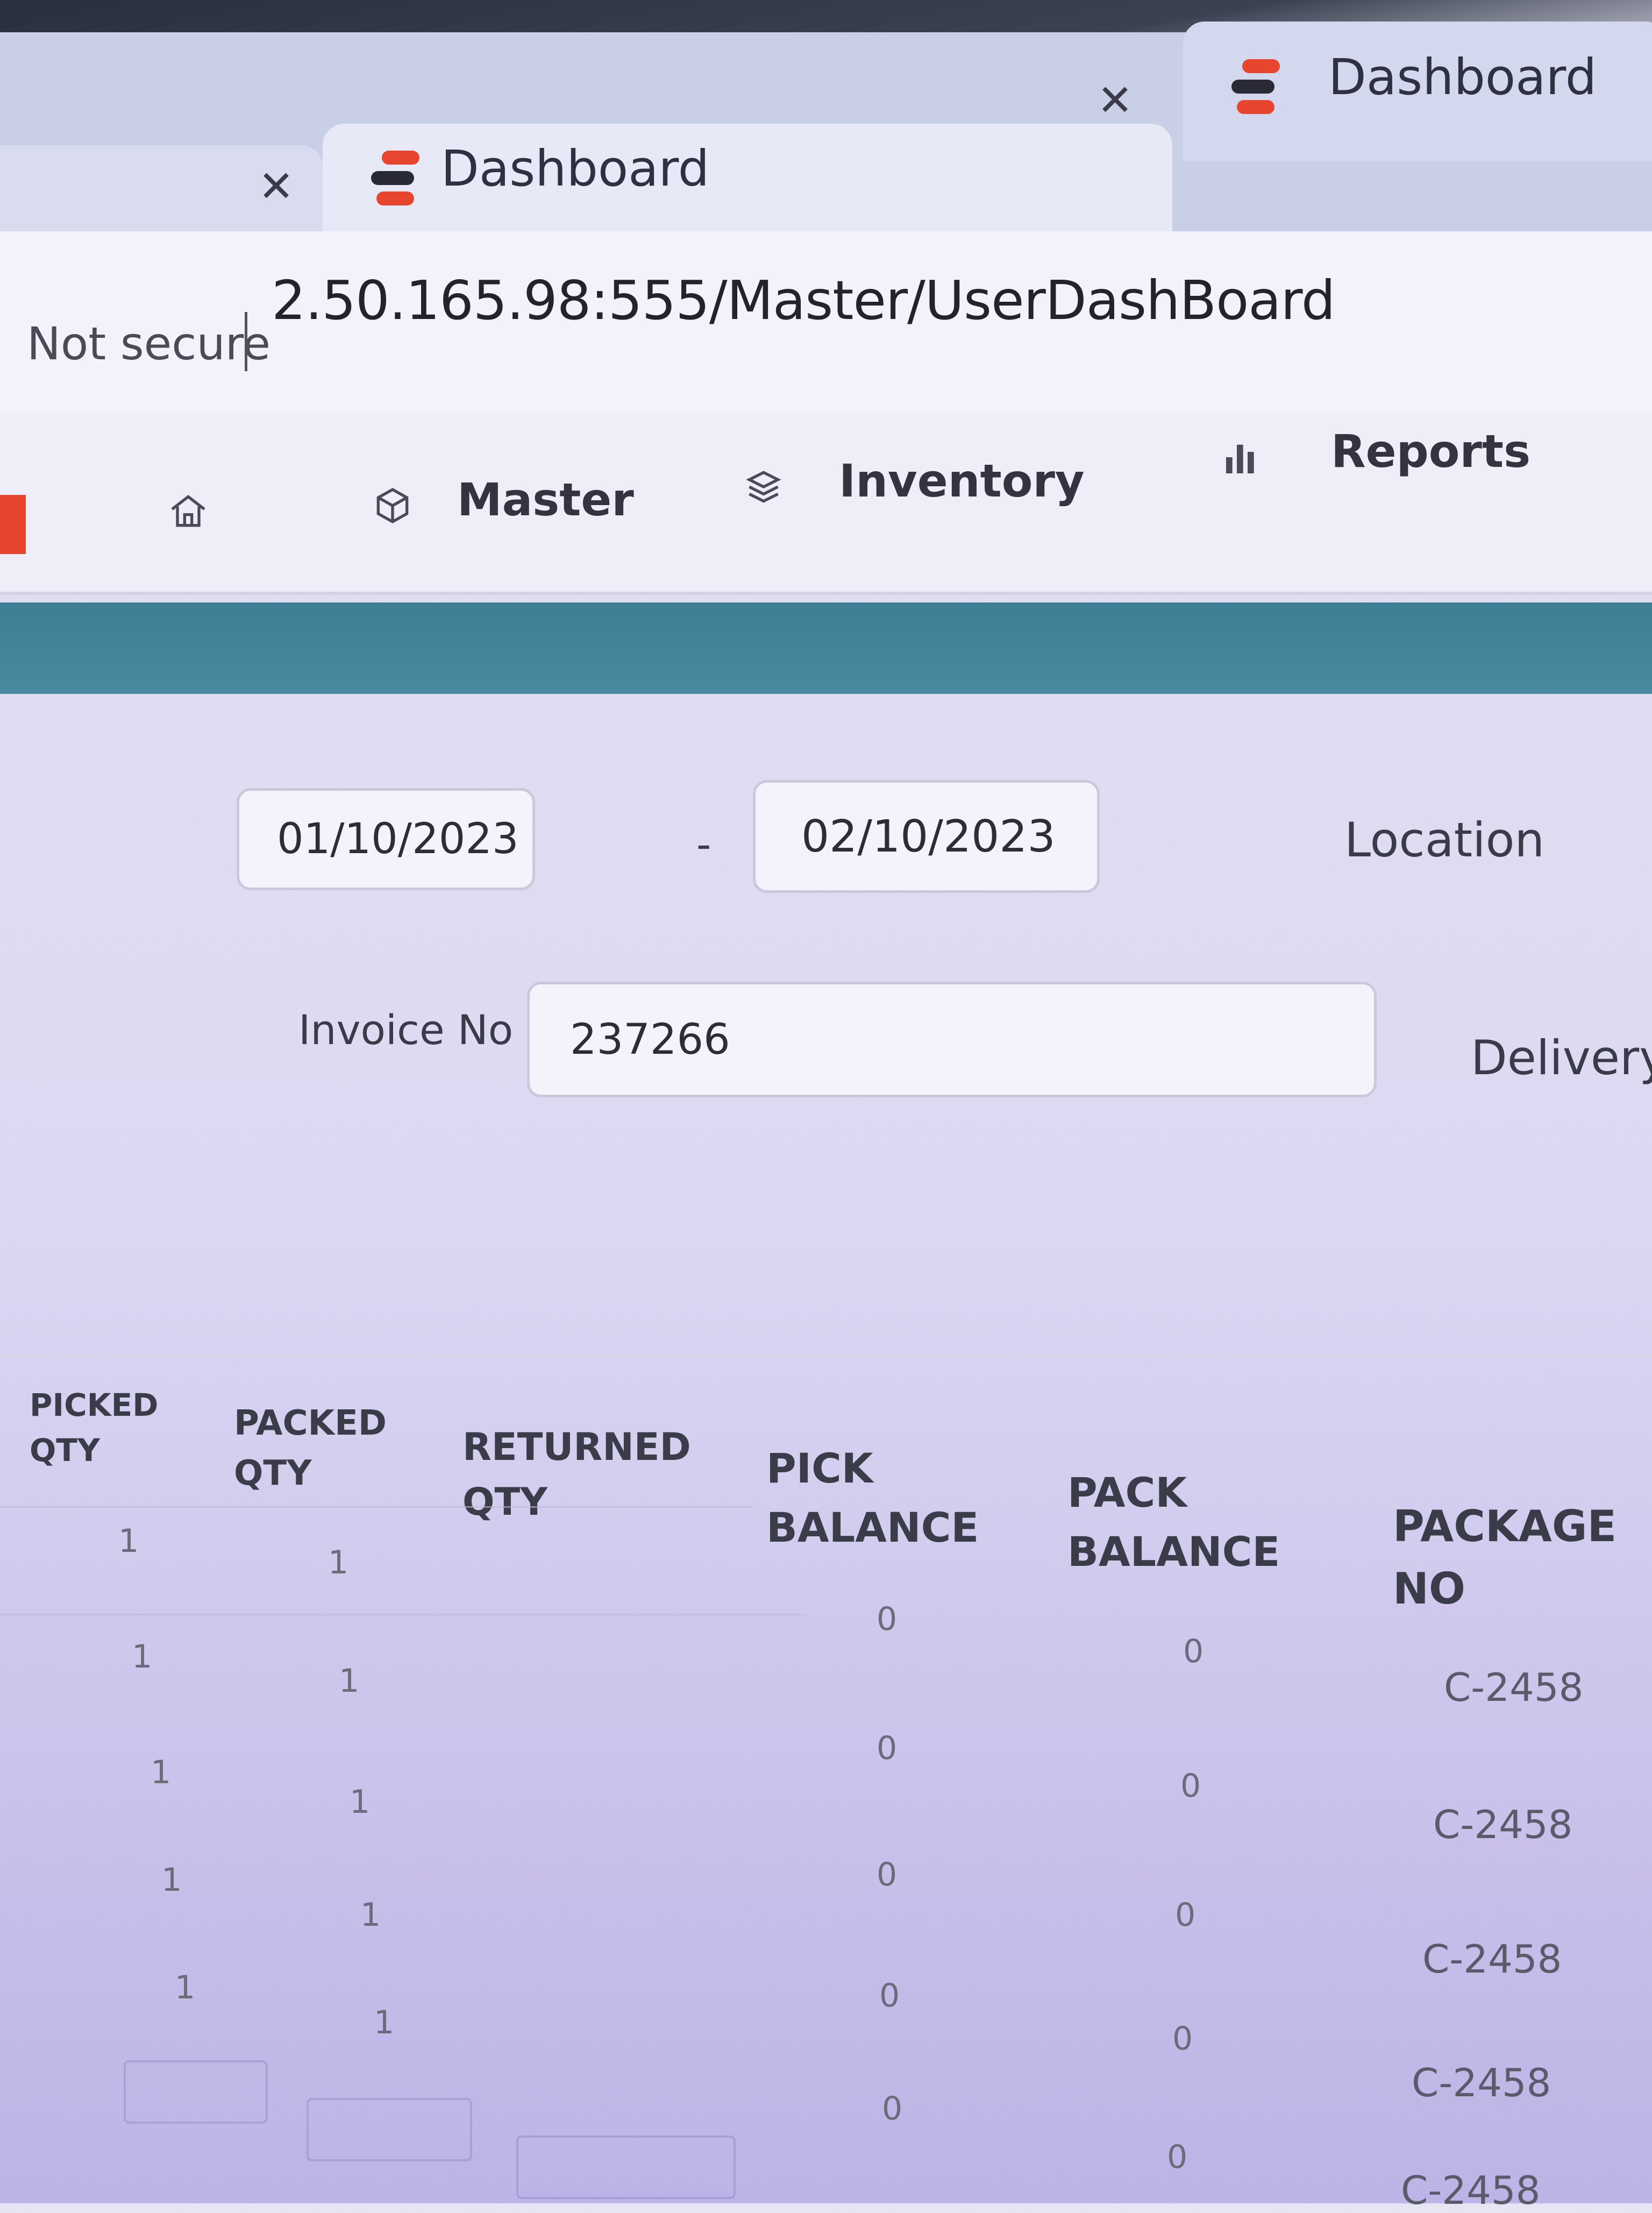  I want to click on nav-label: Master, so click(545, 499).